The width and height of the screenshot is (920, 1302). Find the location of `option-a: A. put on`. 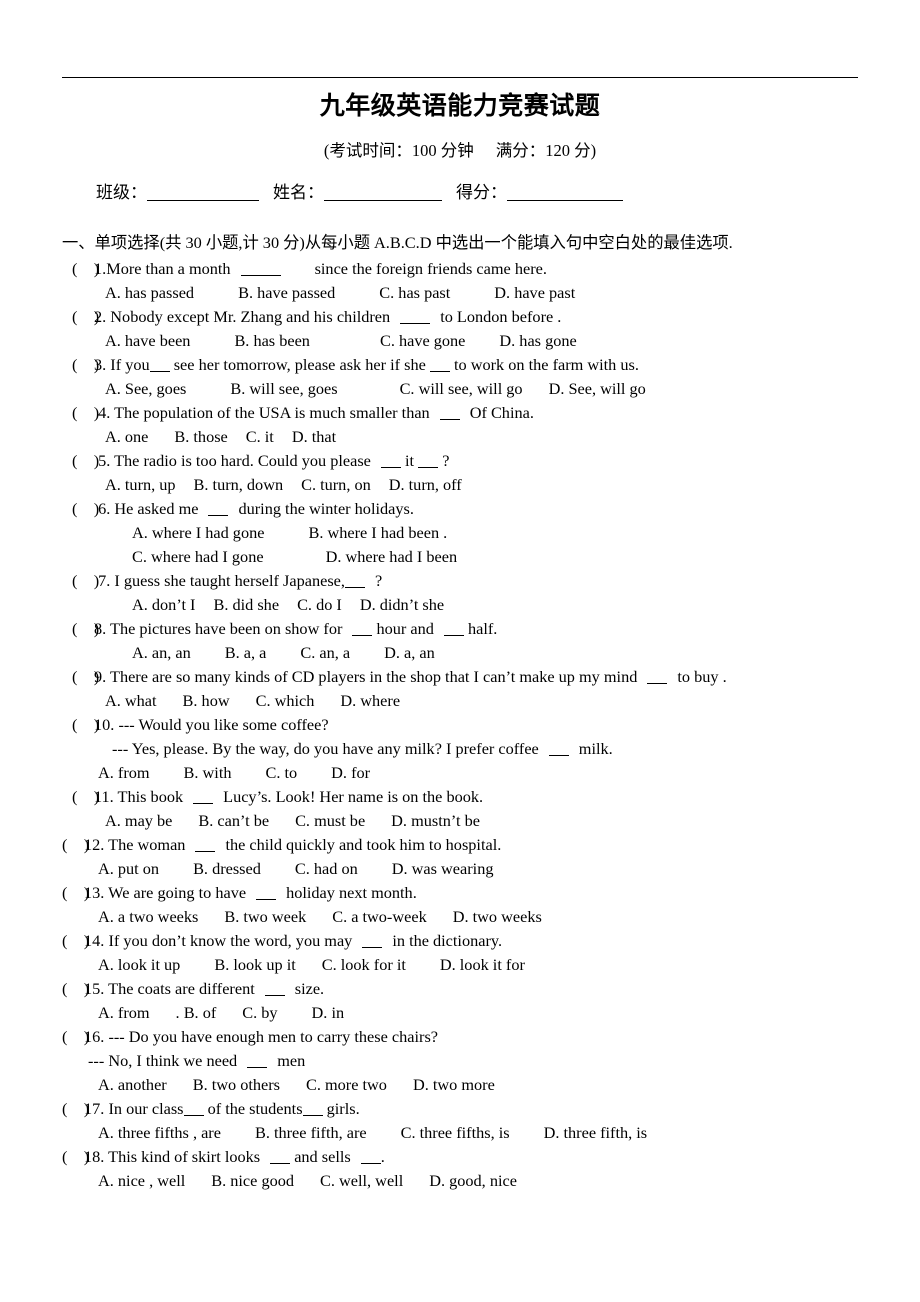

option-a: A. put on is located at coordinates (128, 868).